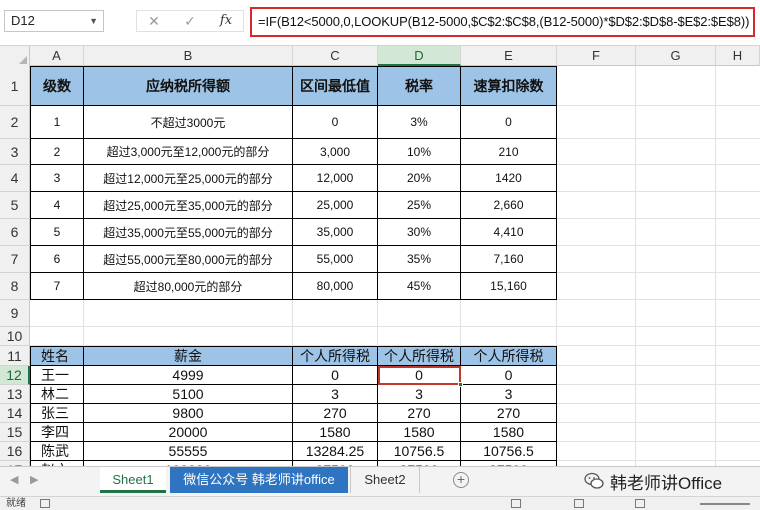  What do you see at coordinates (93, 21) in the screenshot?
I see `chevron-down-icon: ▼` at bounding box center [93, 21].